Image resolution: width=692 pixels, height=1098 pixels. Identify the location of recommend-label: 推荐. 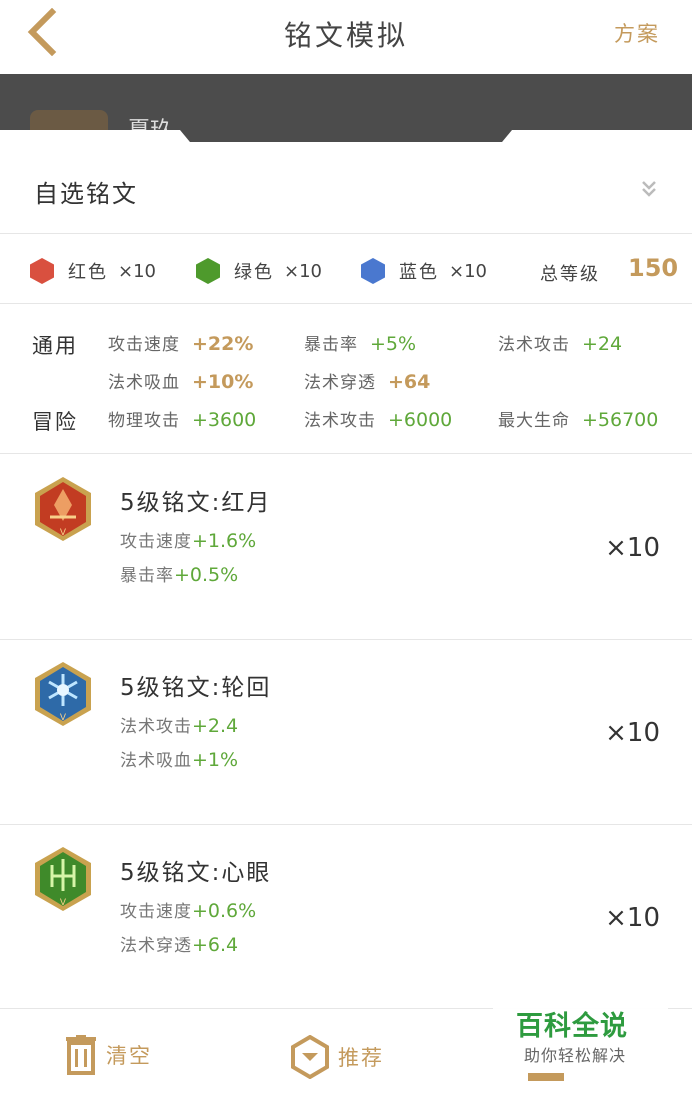
(361, 1058).